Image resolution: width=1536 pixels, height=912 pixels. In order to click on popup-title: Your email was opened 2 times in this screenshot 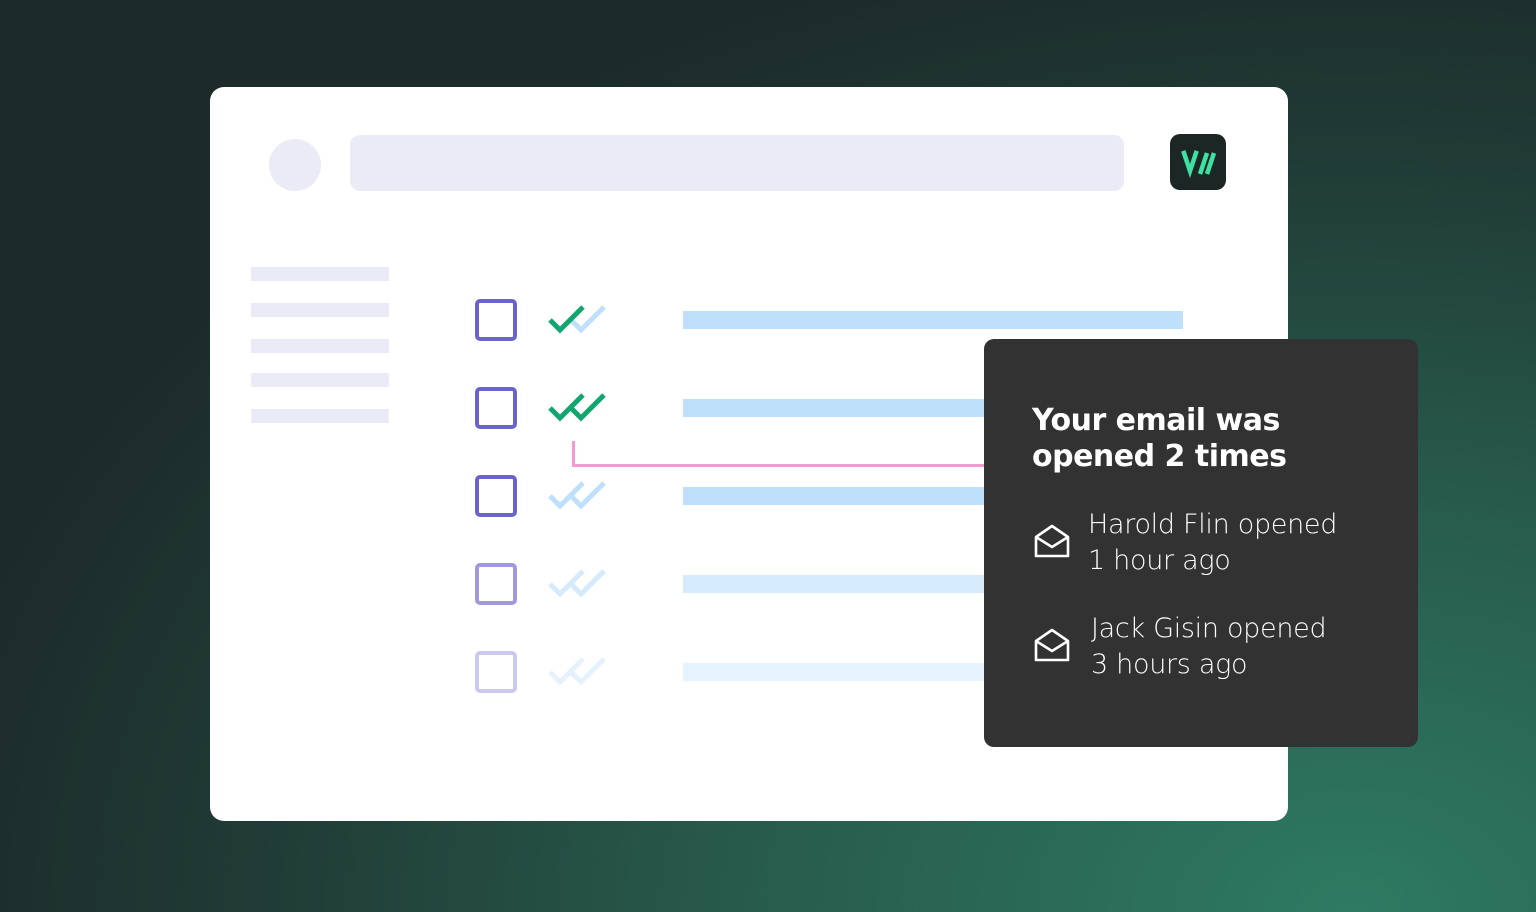, I will do `click(1212, 439)`.